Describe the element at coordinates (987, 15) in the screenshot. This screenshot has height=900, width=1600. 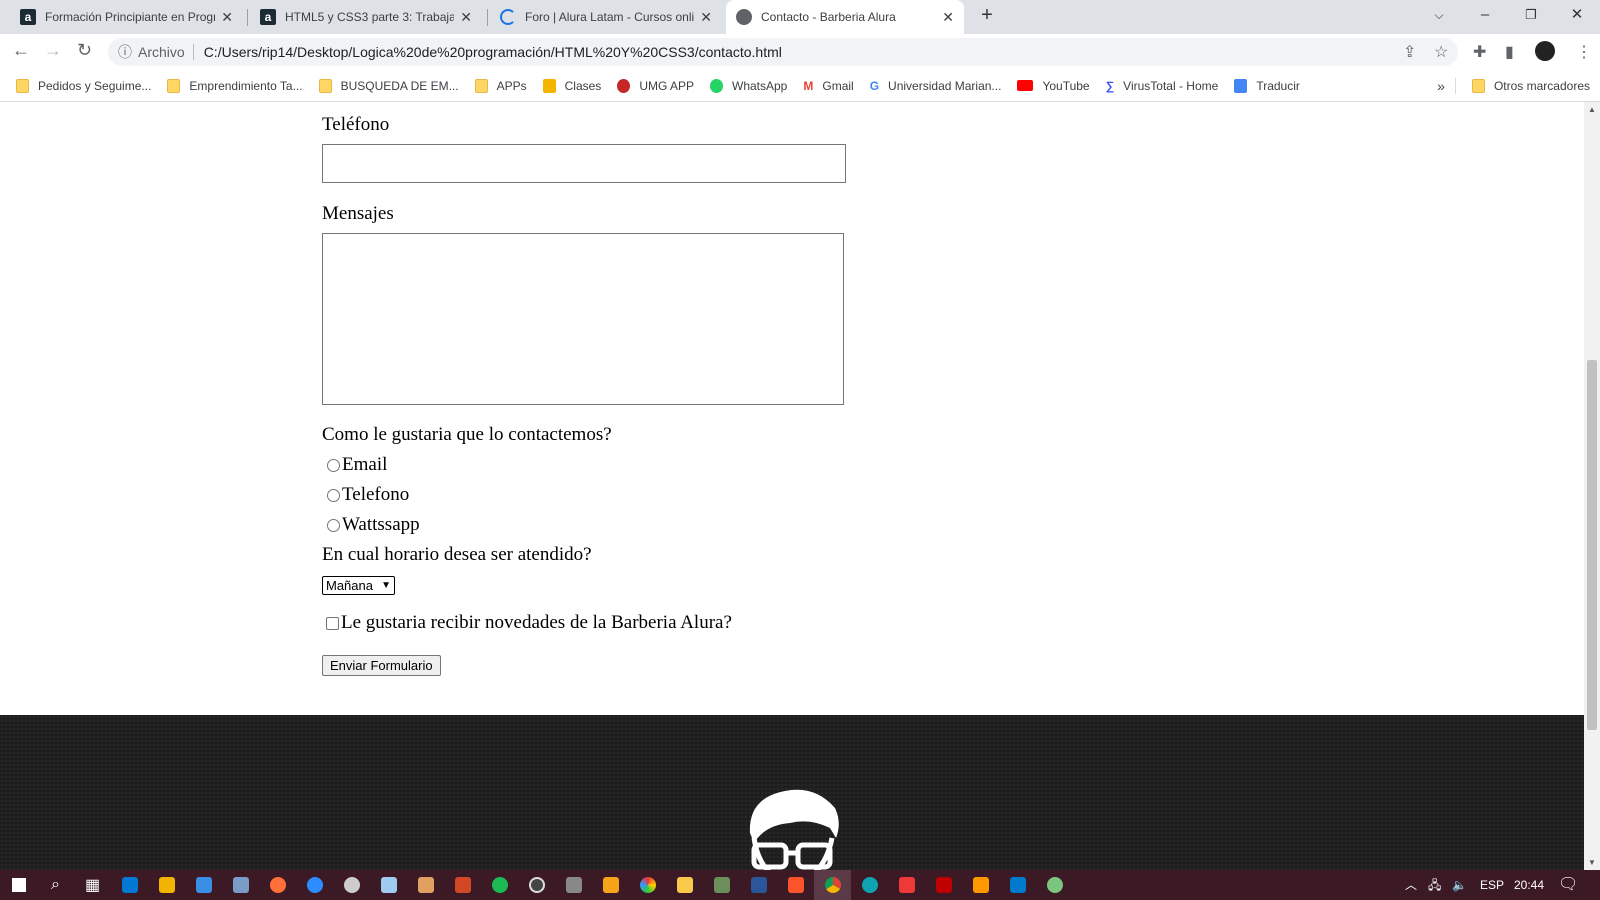
I see `new-tab-button: +` at that location.